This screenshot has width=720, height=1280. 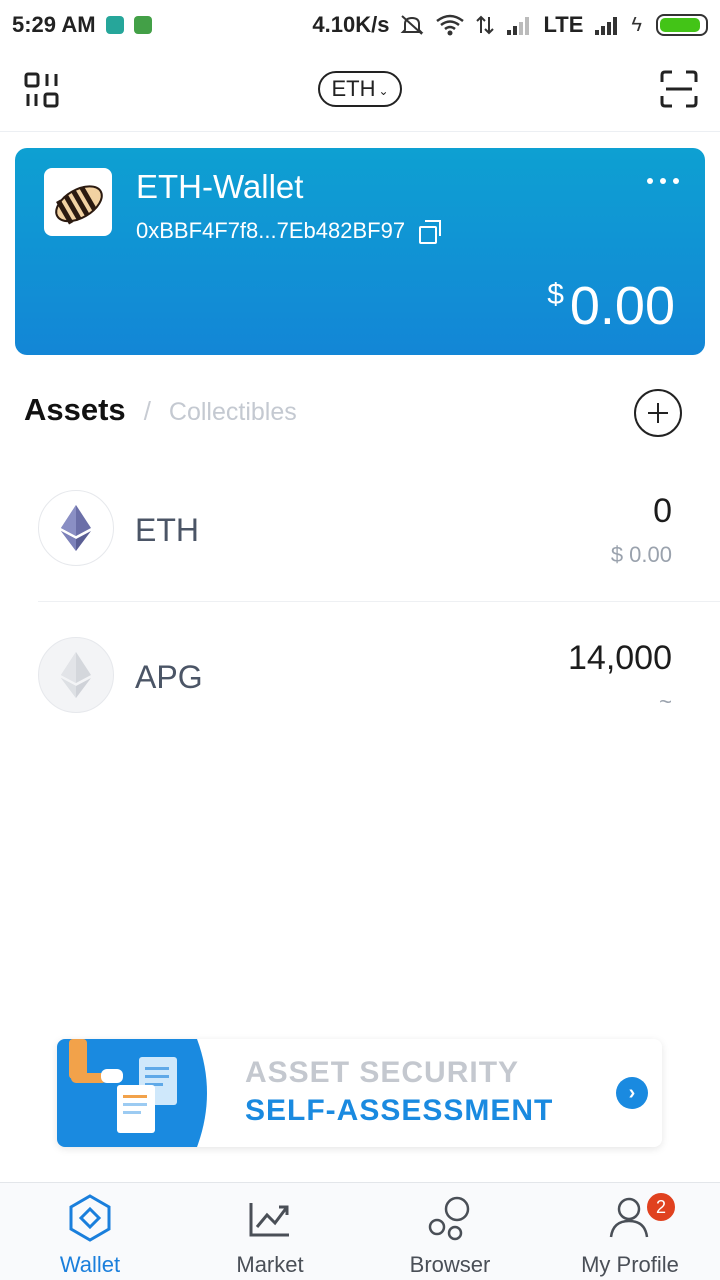 I want to click on more-options-icon, so click(x=663, y=181).